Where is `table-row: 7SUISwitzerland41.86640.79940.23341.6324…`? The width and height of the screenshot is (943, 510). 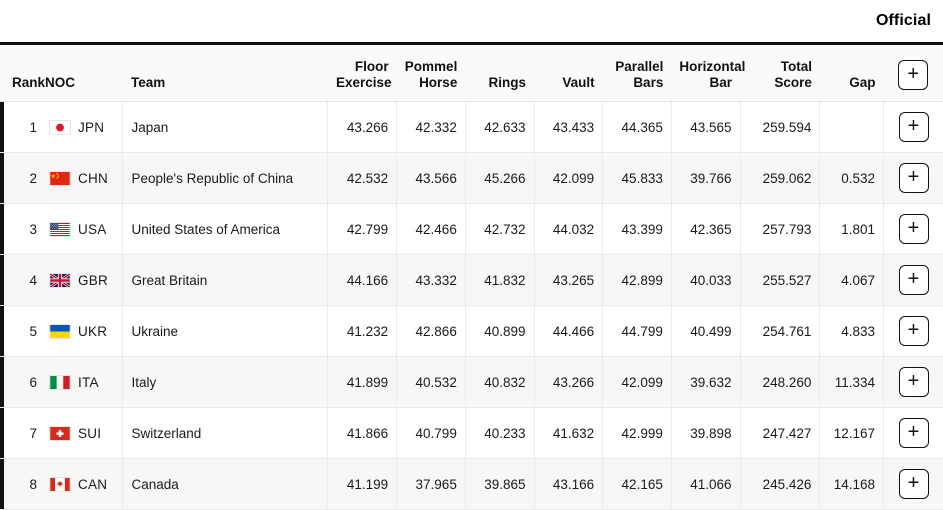 table-row: 7SUISwitzerland41.86640.79940.23341.6324… is located at coordinates (471, 433).